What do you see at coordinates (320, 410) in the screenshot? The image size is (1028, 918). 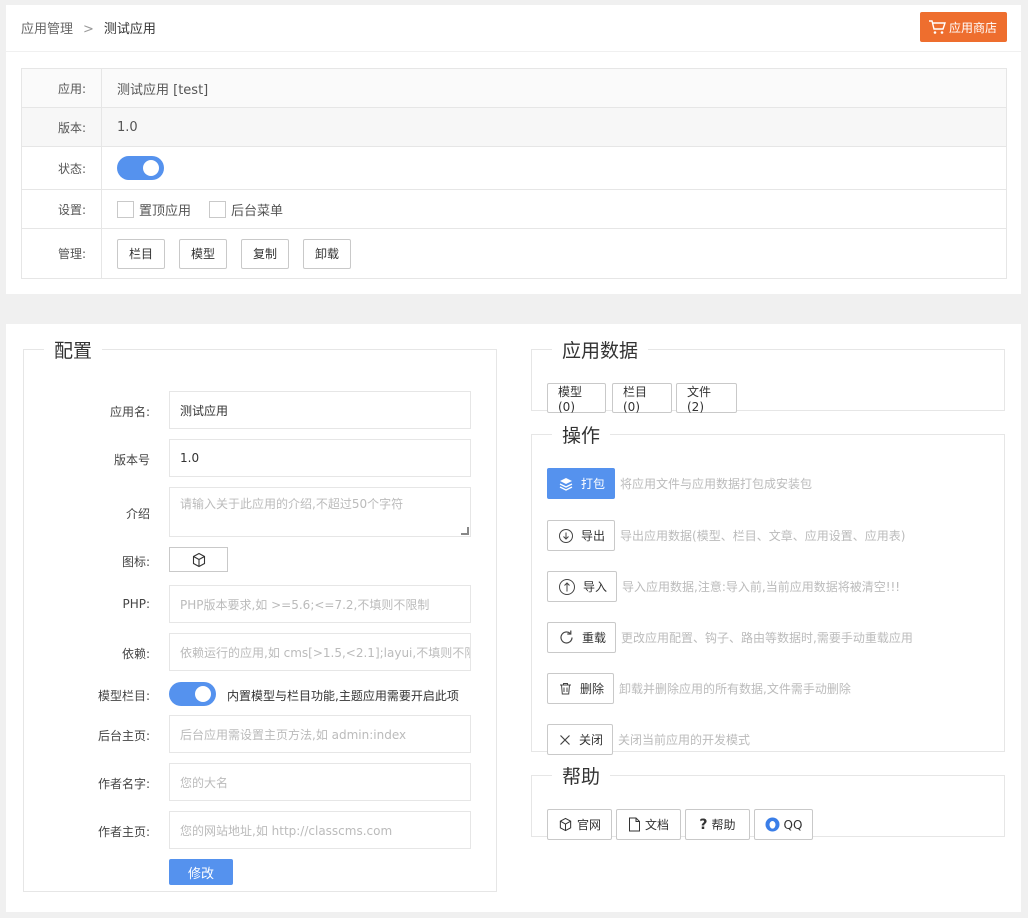 I see `app-name-input: 测试应用` at bounding box center [320, 410].